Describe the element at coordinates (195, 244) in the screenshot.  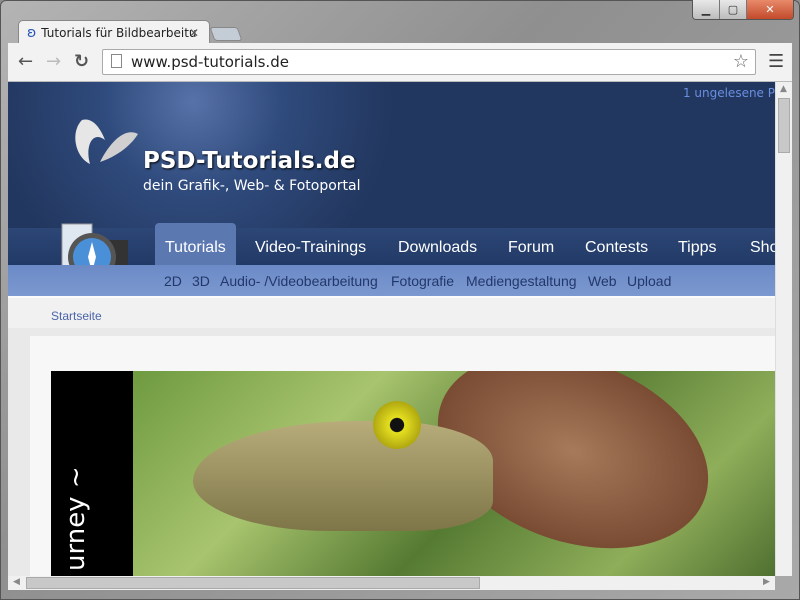
I see `nav-item-tutorials: Tutorials` at that location.